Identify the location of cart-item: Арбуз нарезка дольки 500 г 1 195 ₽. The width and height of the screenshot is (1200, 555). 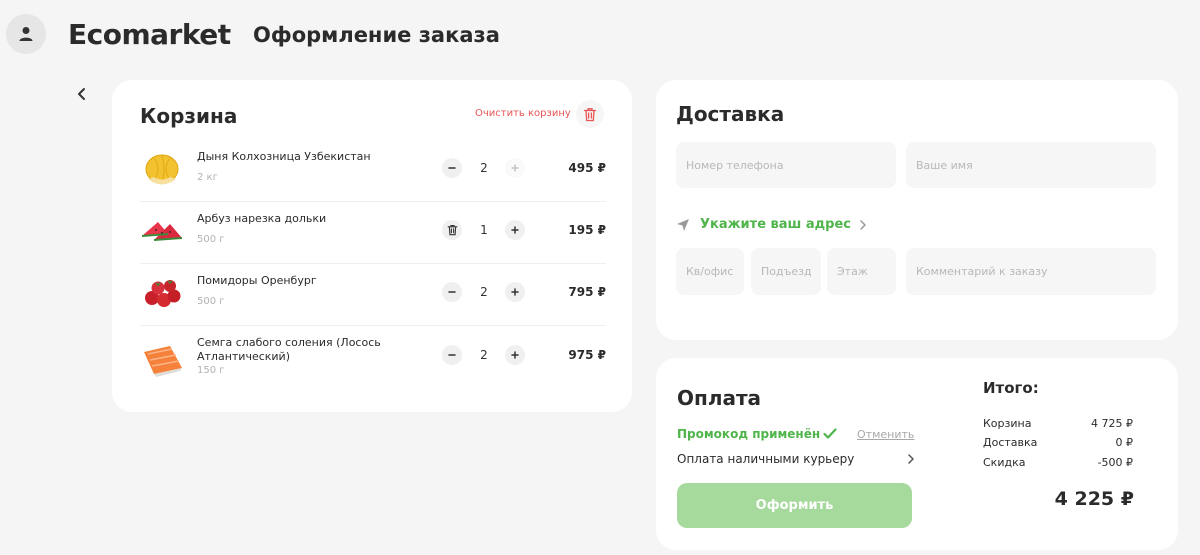
(373, 233).